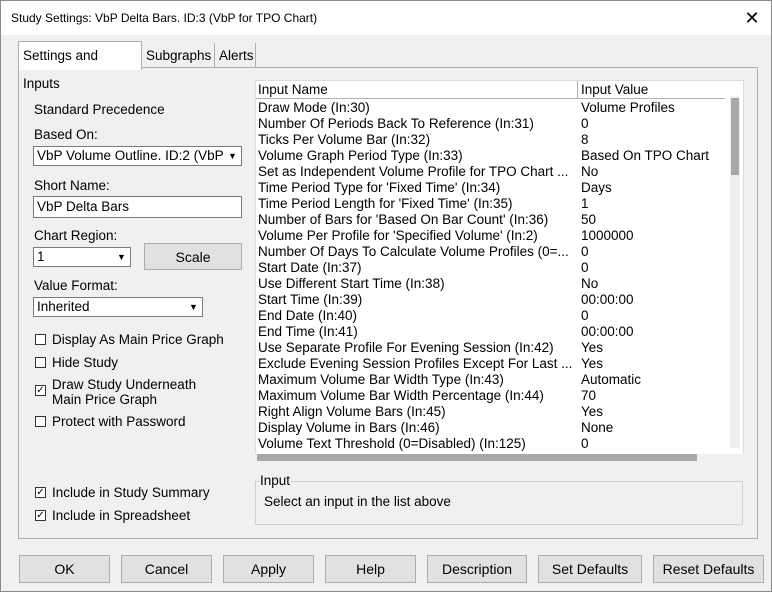 This screenshot has width=772, height=592. I want to click on chevron-down-icon: ▼, so click(232, 156).